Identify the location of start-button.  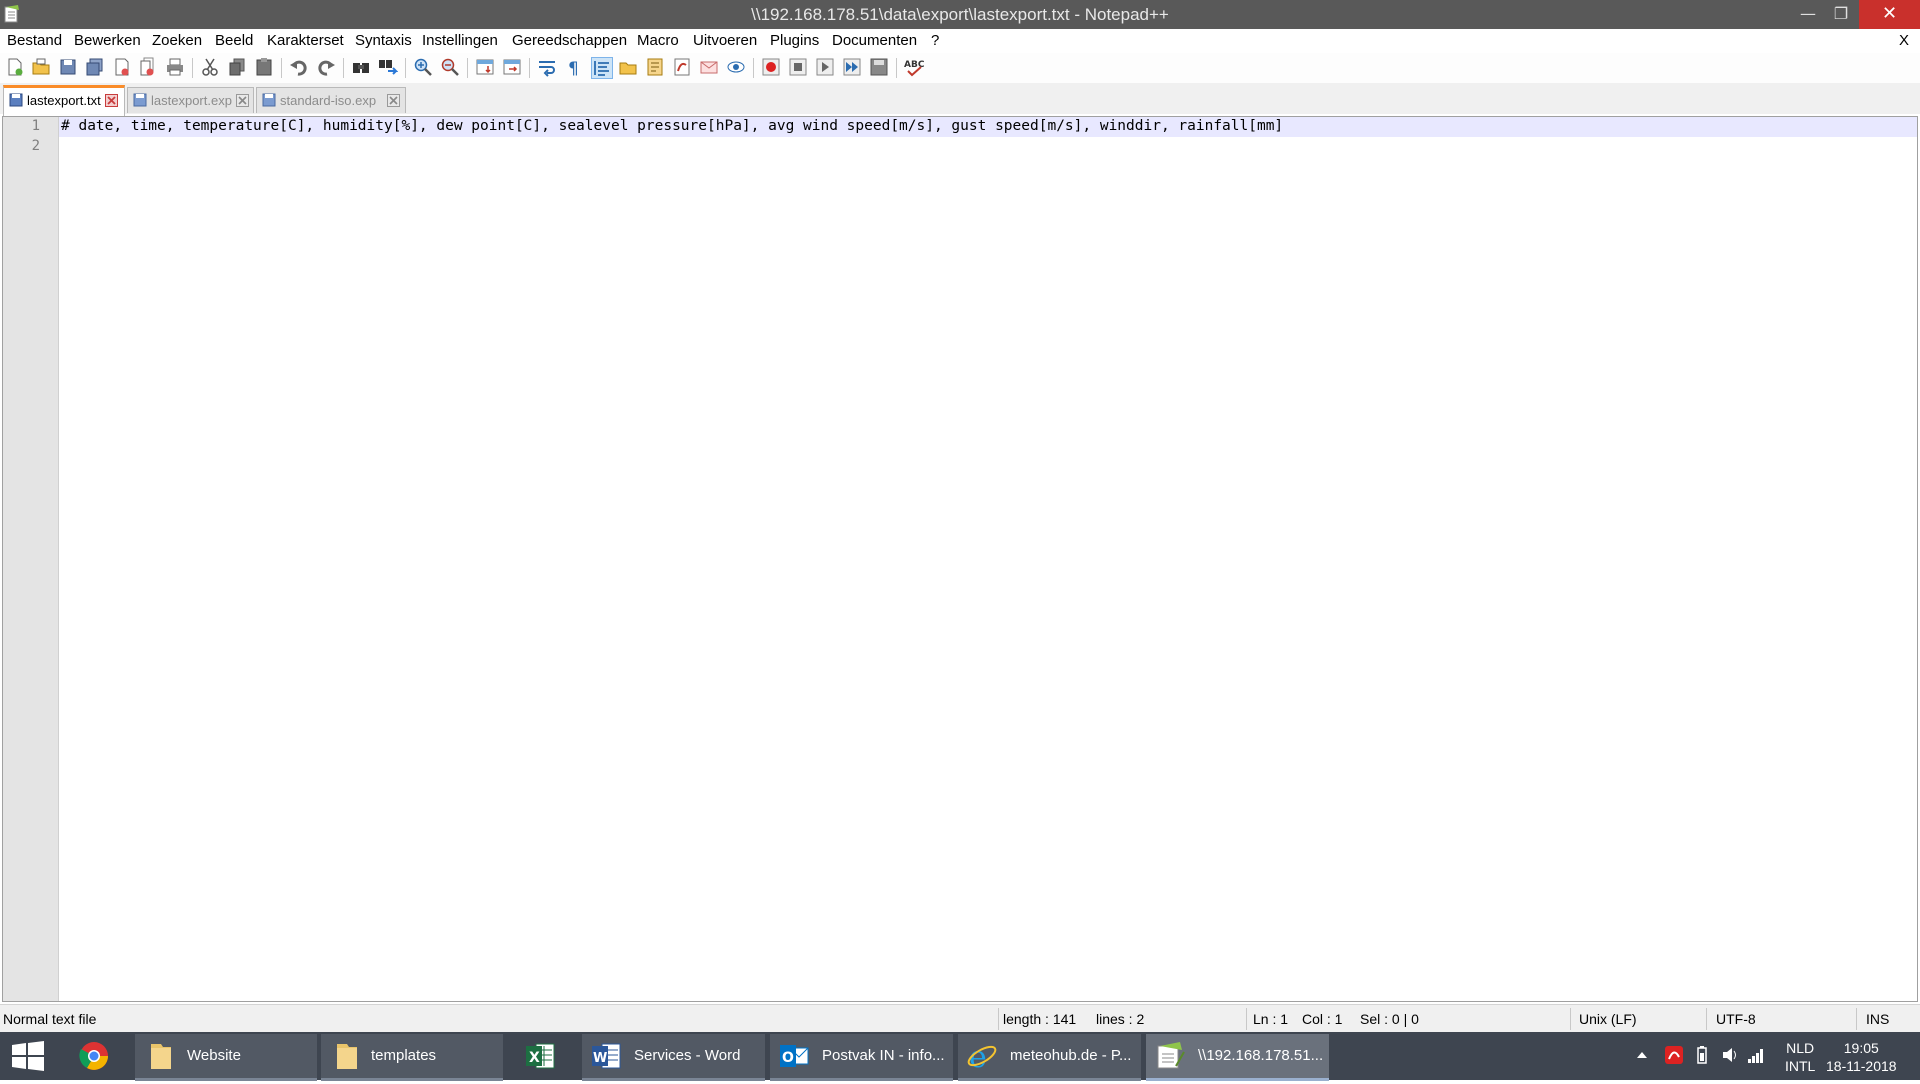
(28, 1056).